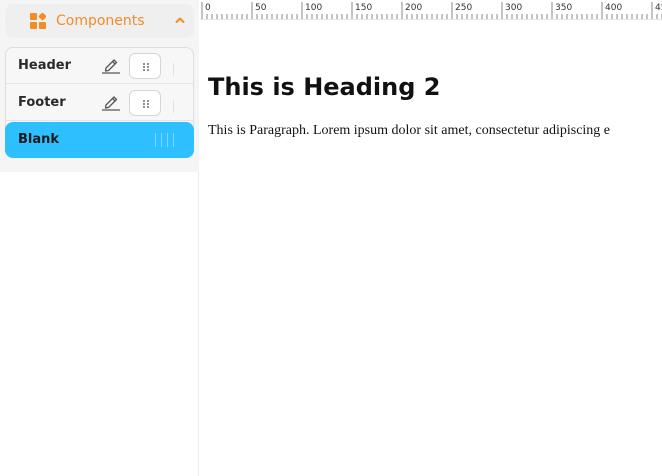  I want to click on components-label: Components, so click(100, 21).